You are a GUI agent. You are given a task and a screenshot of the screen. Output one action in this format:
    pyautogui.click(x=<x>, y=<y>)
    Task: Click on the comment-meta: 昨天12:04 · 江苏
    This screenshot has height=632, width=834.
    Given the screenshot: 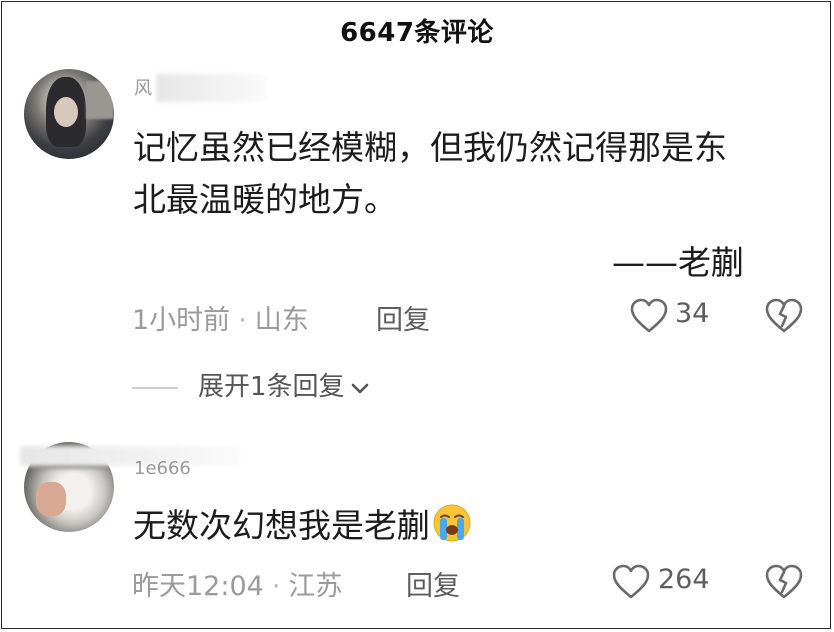 What is the action you would take?
    pyautogui.click(x=237, y=586)
    